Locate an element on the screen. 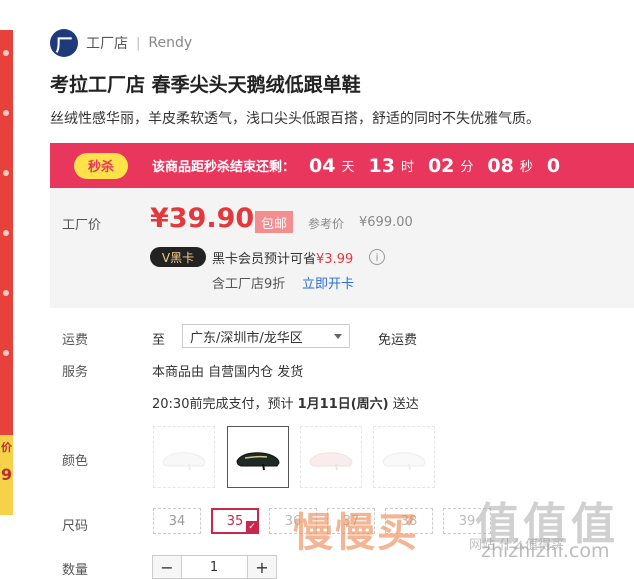 This screenshot has width=634, height=579. store-header: 厂 工厂店 | Rendy is located at coordinates (121, 43).